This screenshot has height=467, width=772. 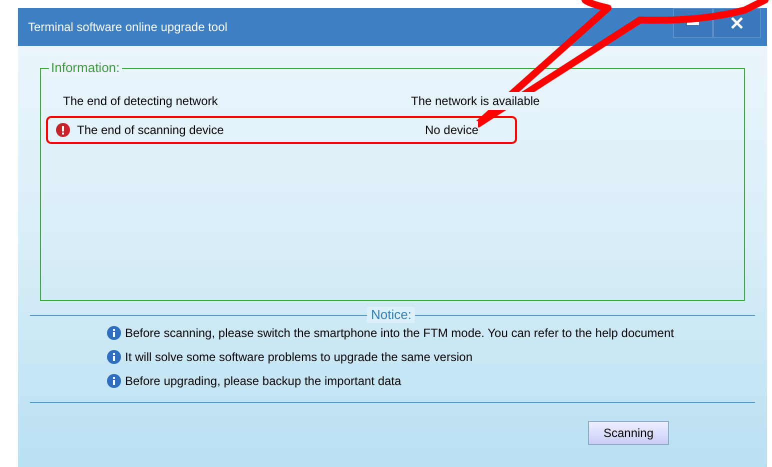 What do you see at coordinates (391, 315) in the screenshot?
I see `section-title: Notice:` at bounding box center [391, 315].